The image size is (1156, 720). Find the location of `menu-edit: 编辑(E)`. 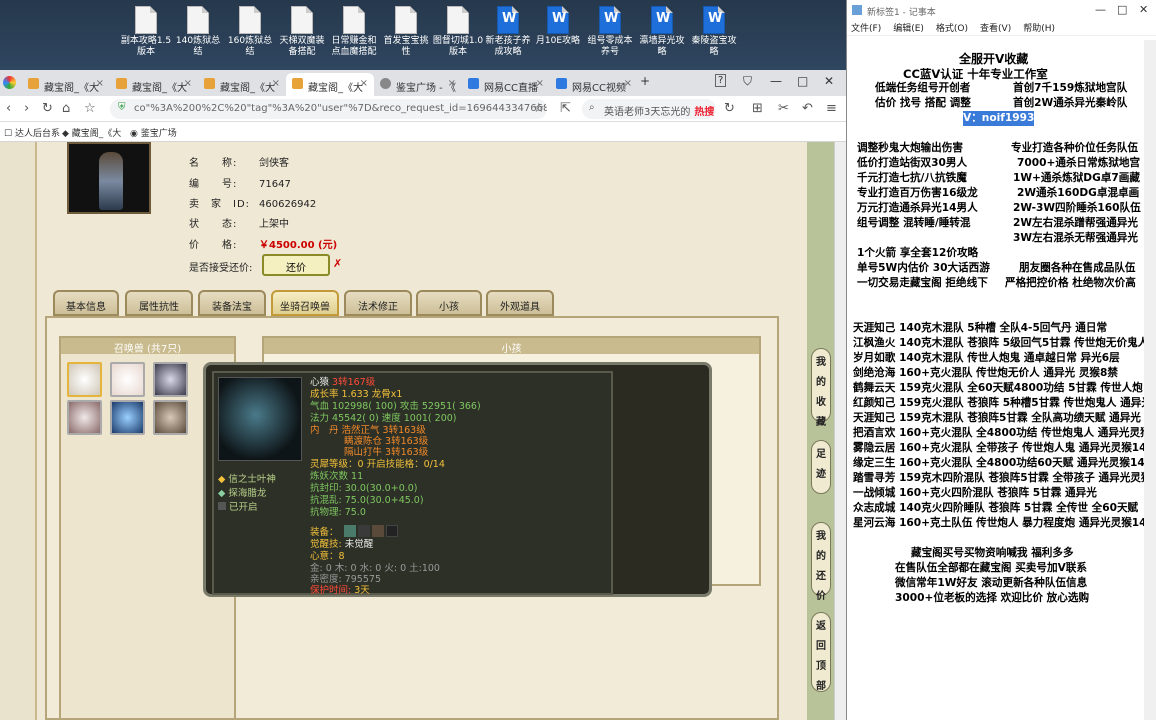

menu-edit: 编辑(E) is located at coordinates (908, 29).